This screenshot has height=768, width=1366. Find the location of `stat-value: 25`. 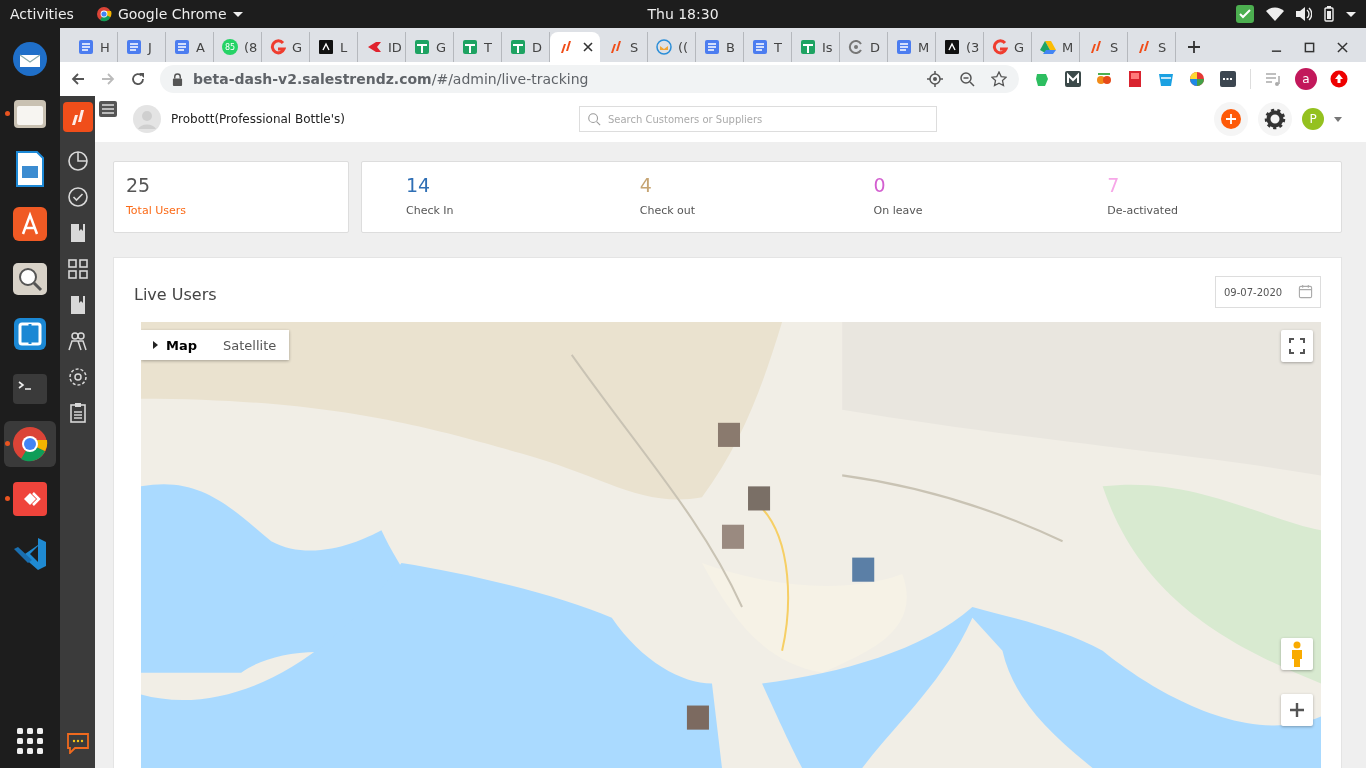

stat-value: 25 is located at coordinates (139, 185).